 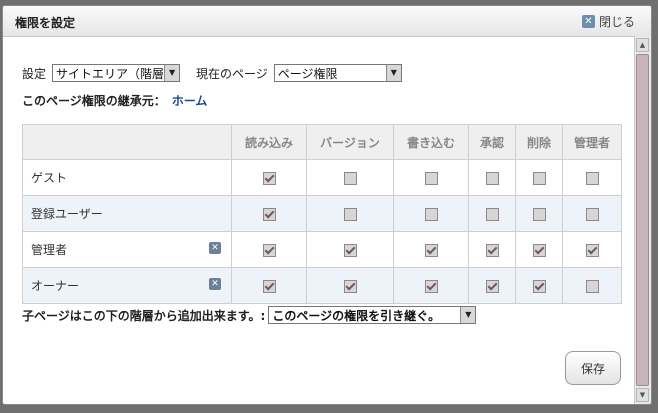 I want to click on table-header-row: 読み込み バージョン 書き込む 承認 削除 管理者, so click(x=322, y=142).